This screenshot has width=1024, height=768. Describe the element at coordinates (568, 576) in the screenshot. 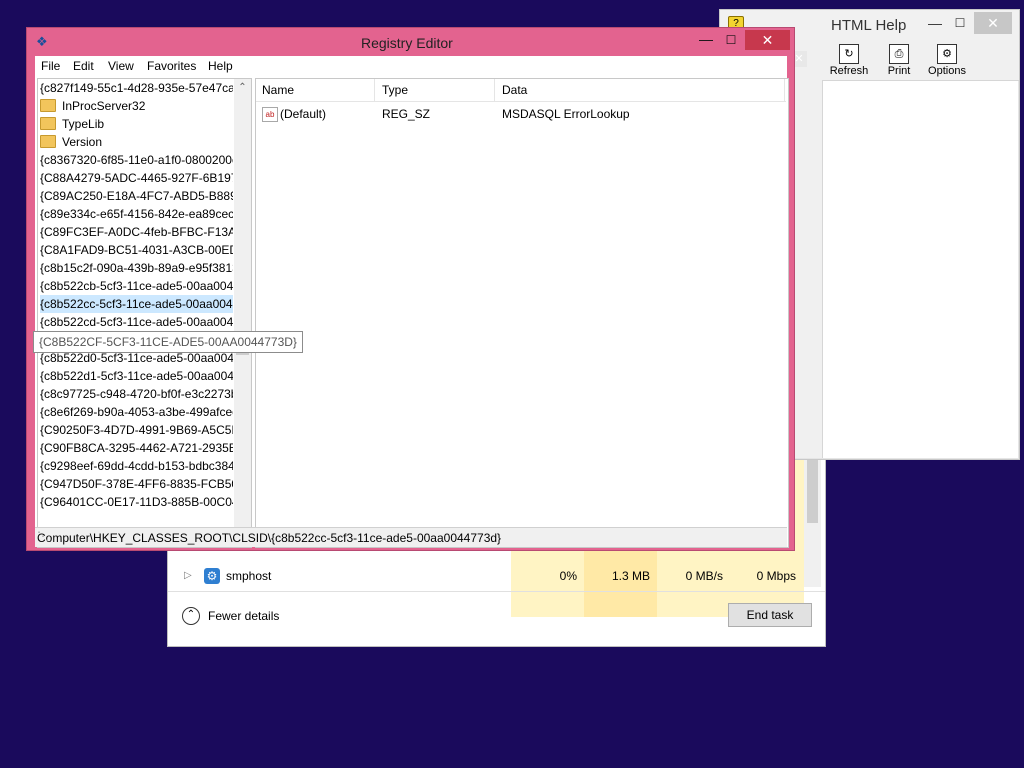

I see `process-cpu: 0%` at that location.